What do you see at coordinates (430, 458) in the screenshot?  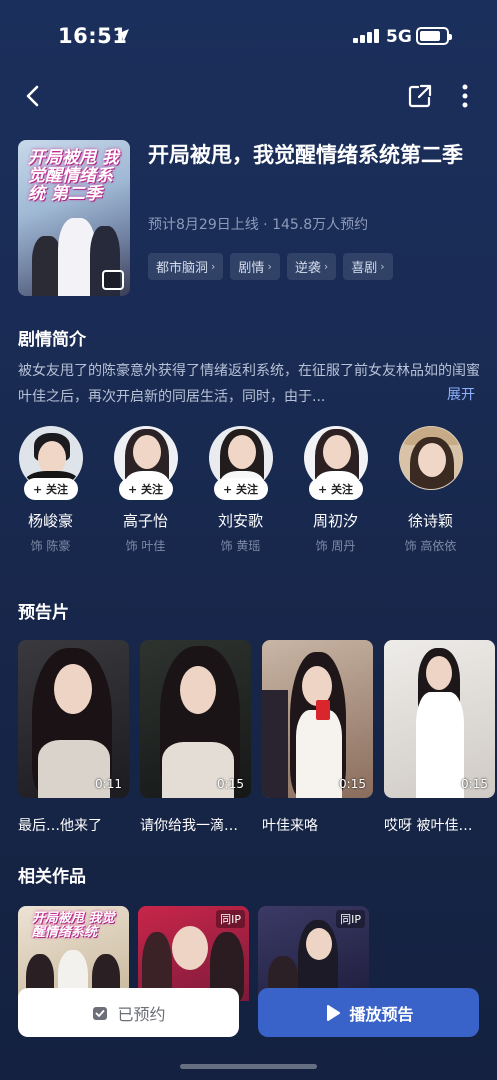 I see `avatar` at bounding box center [430, 458].